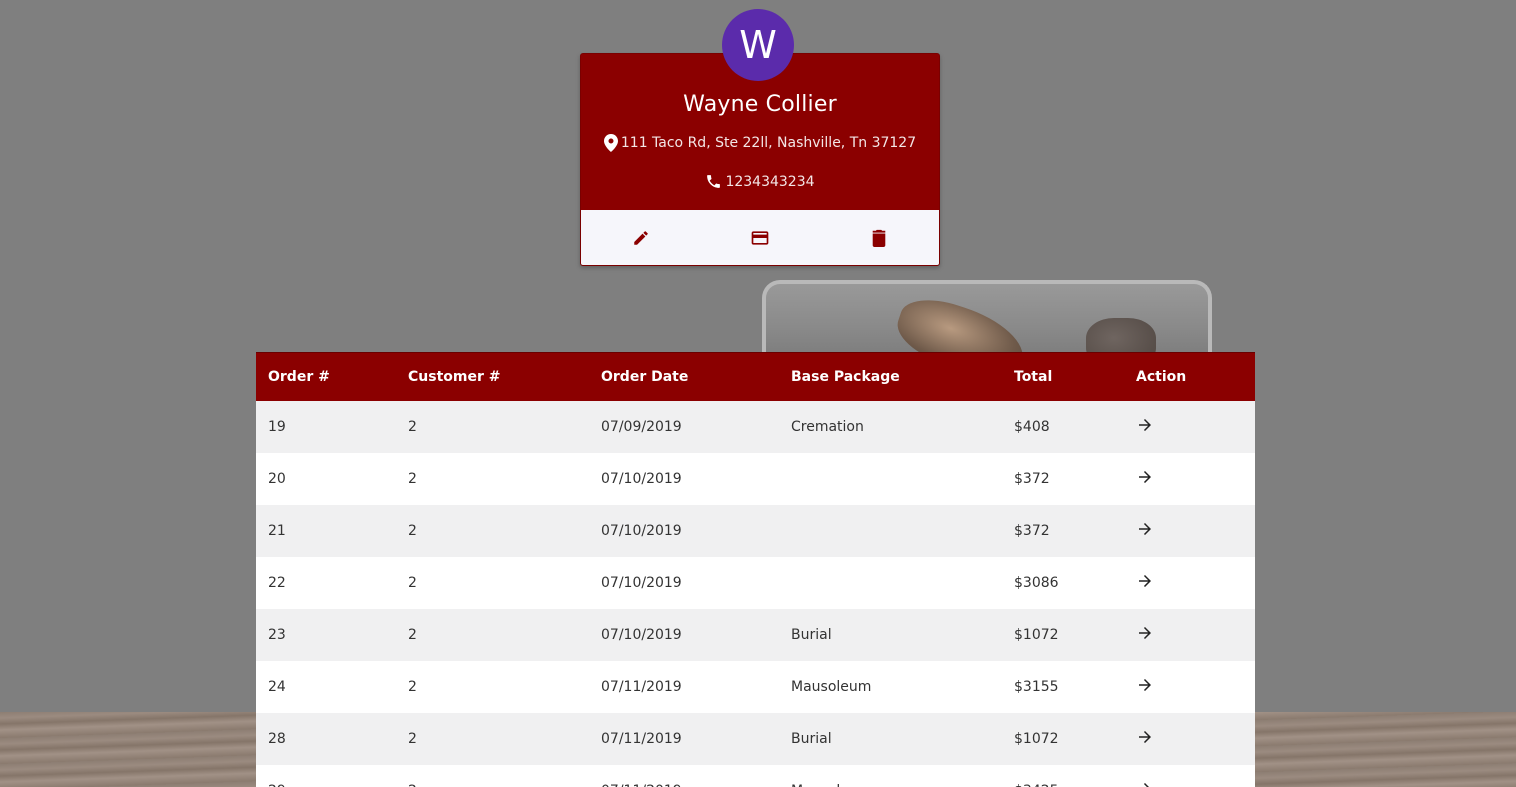 This screenshot has height=787, width=1516. I want to click on order-date-cell: 07/09/2019, so click(641, 427).